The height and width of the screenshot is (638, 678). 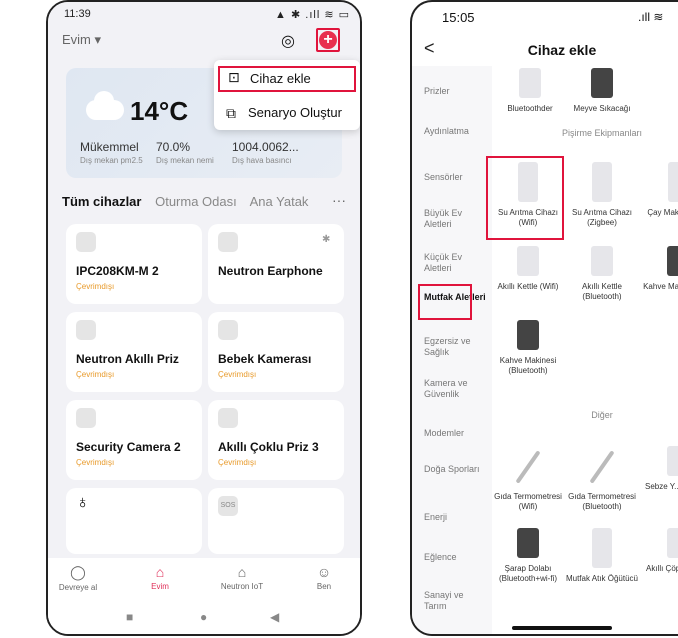 What do you see at coordinates (562, 628) in the screenshot?
I see `home-indicator` at bounding box center [562, 628].